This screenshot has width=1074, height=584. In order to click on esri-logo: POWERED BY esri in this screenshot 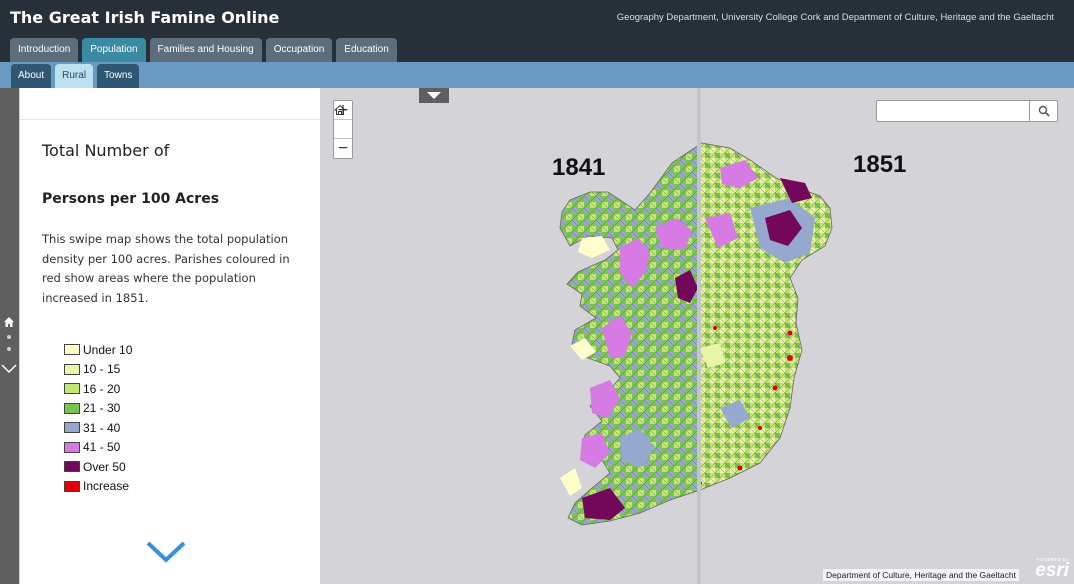, I will do `click(1051, 569)`.